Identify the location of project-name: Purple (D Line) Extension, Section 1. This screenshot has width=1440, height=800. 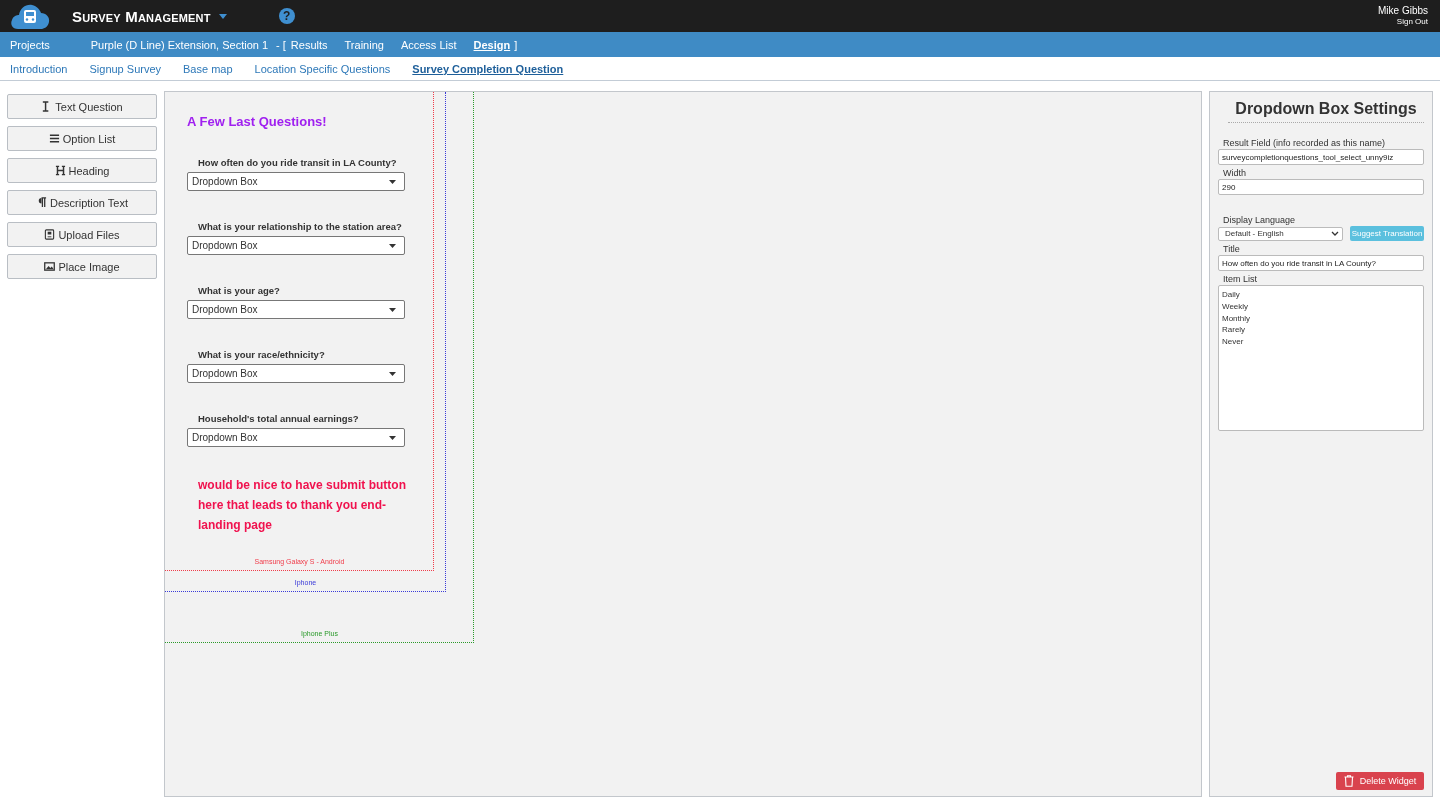
(179, 44).